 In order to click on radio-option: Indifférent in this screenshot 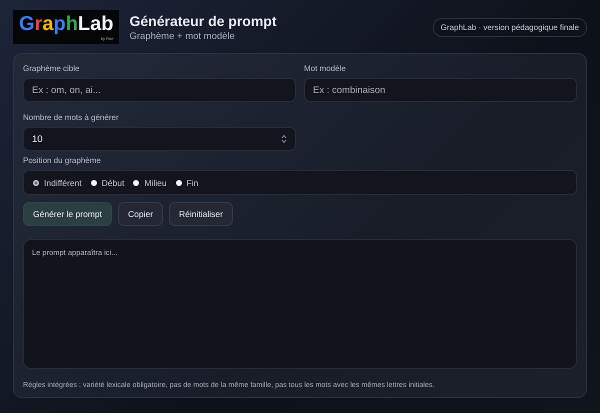, I will do `click(57, 183)`.